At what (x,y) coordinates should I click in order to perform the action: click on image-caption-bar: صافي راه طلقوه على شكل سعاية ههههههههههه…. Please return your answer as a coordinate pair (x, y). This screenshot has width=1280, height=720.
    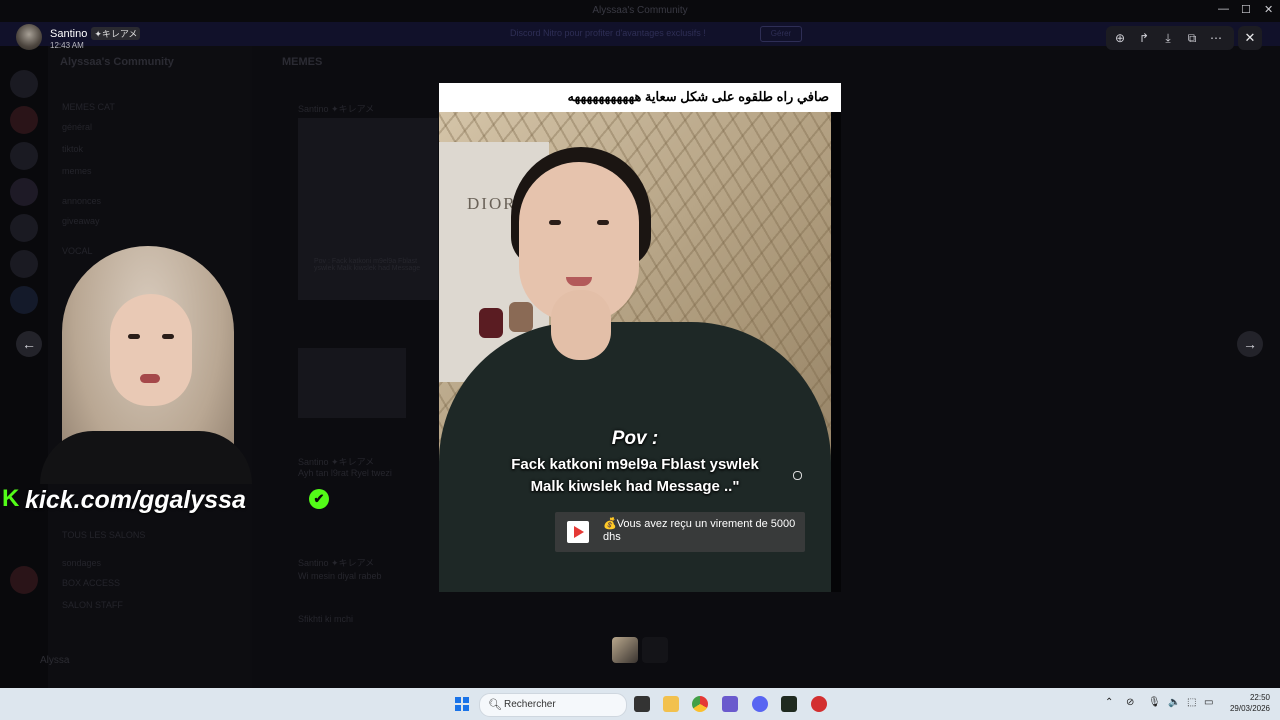
    Looking at the image, I should click on (640, 97).